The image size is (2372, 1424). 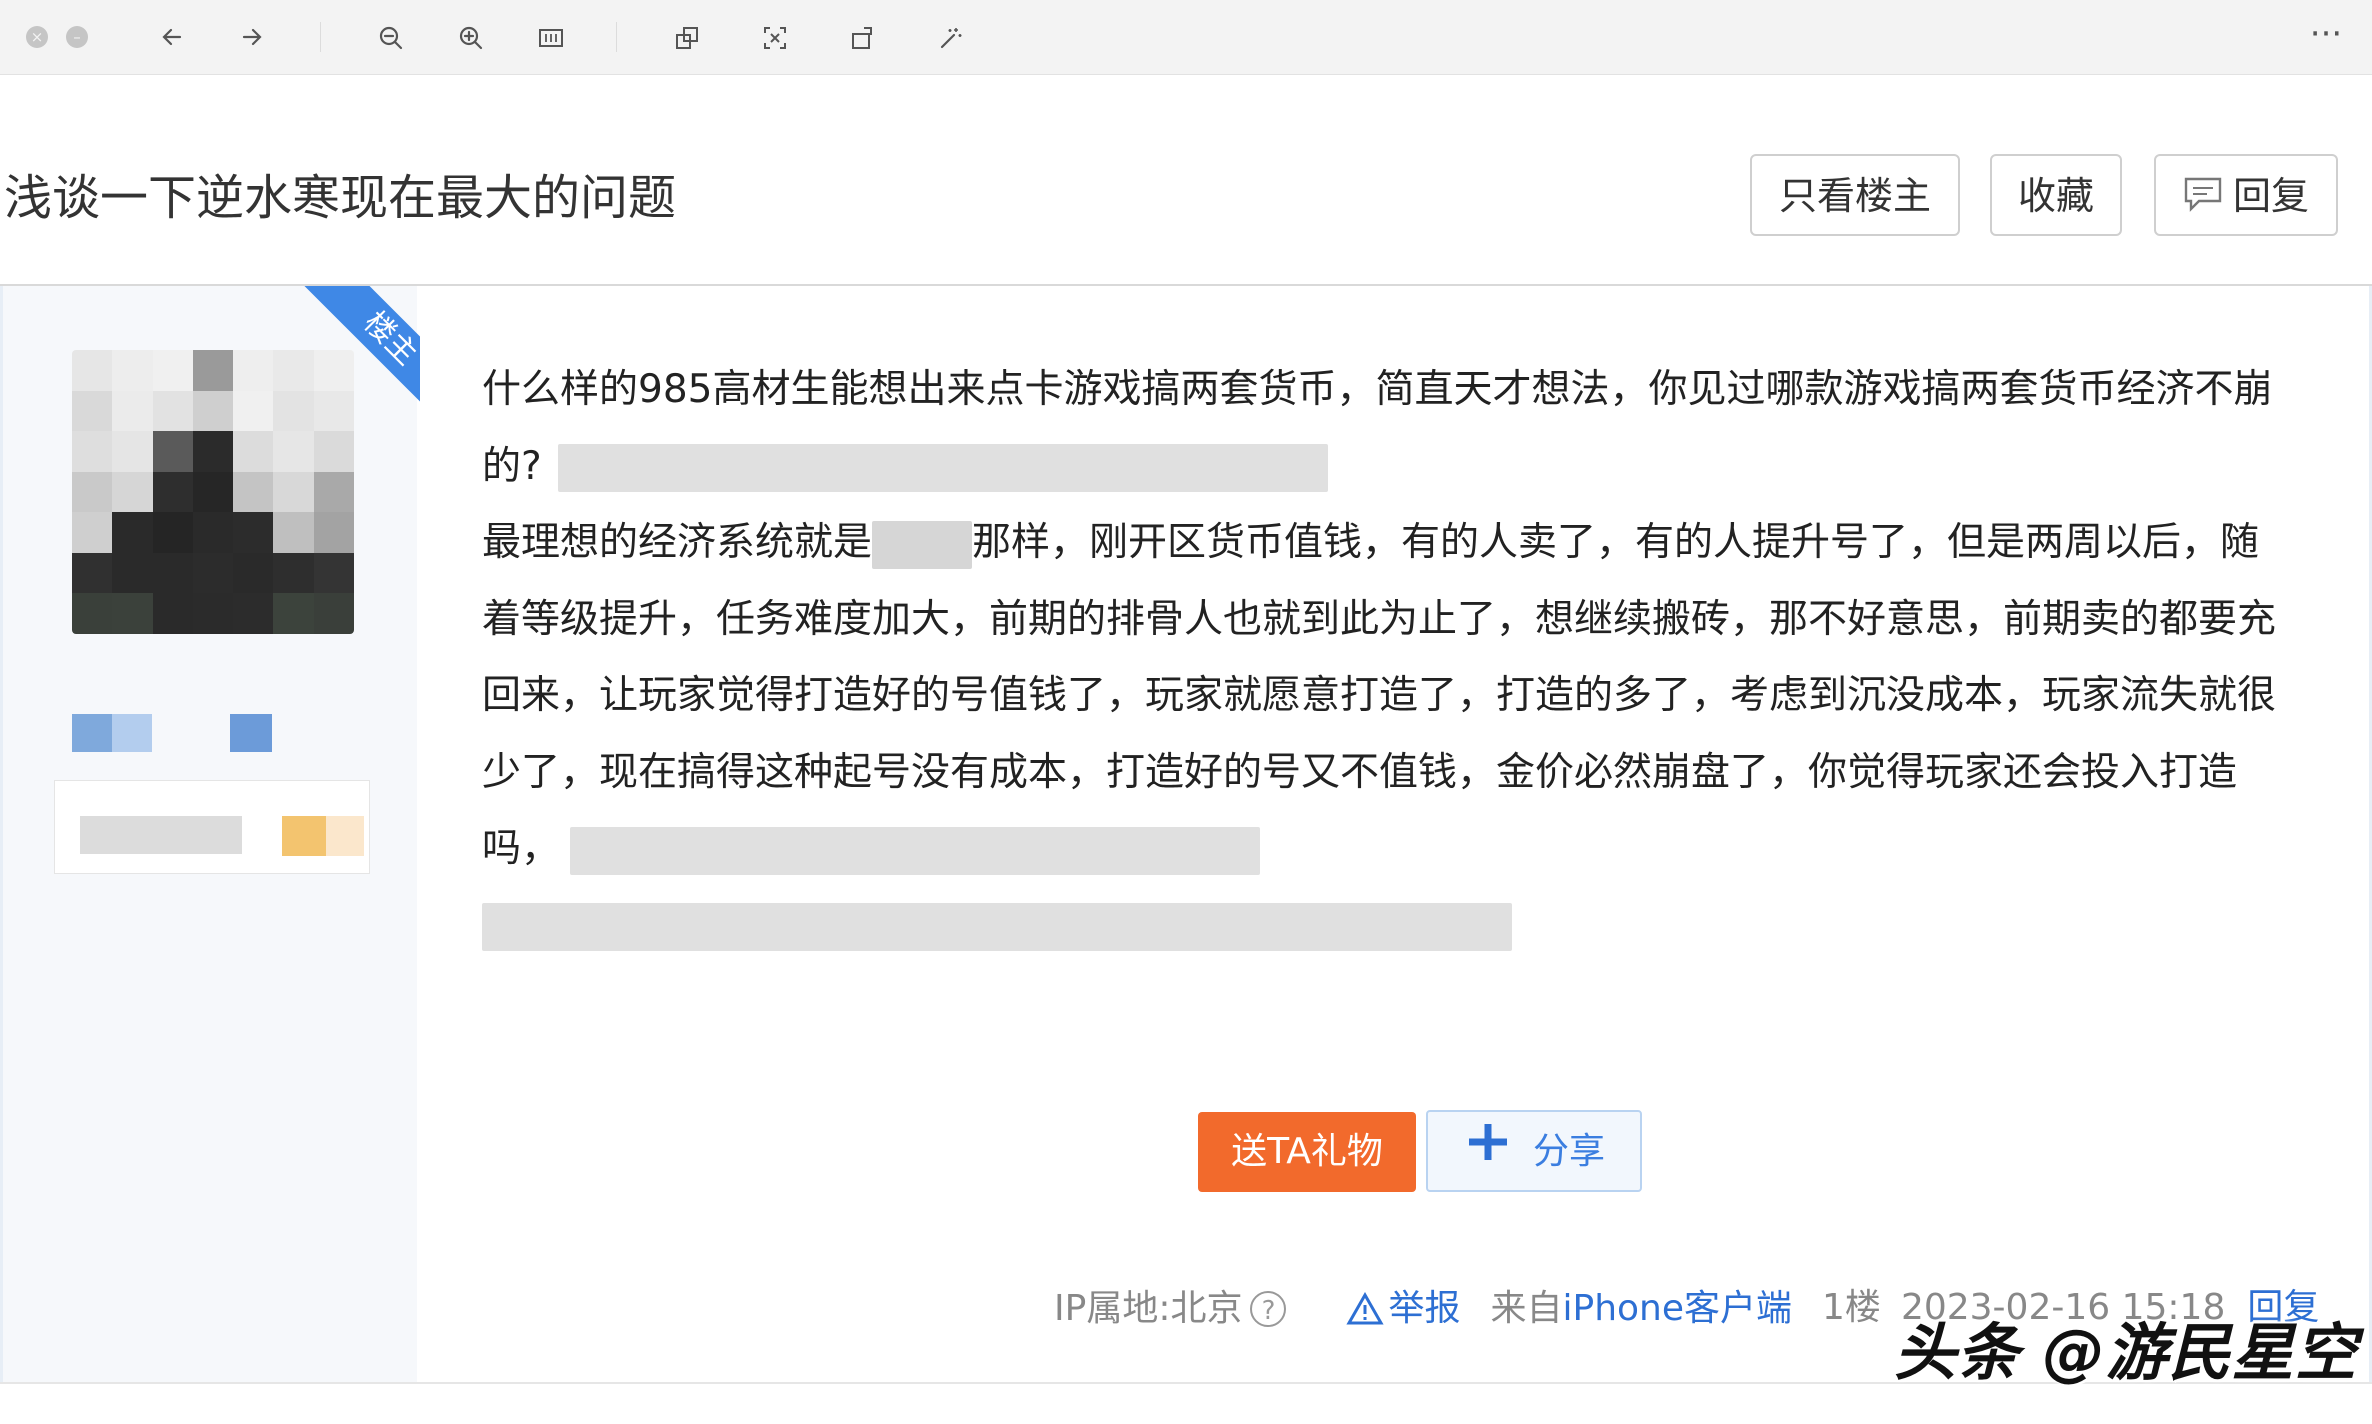 What do you see at coordinates (1855, 195) in the screenshot?
I see `only-op-button: 只看楼主` at bounding box center [1855, 195].